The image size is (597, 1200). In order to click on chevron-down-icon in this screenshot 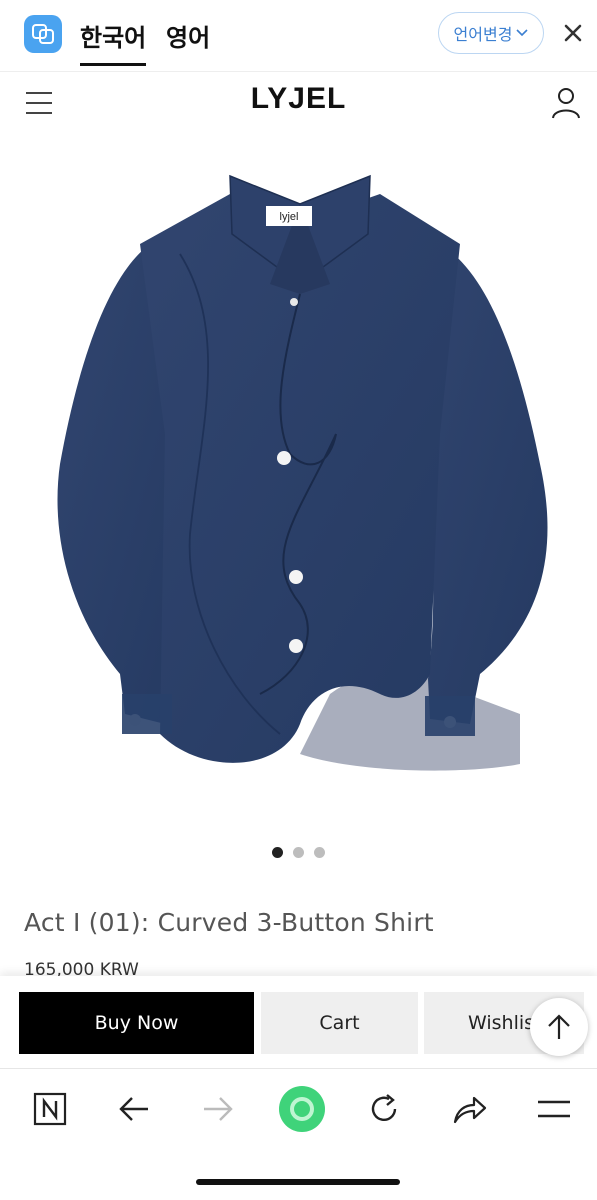, I will do `click(522, 33)`.